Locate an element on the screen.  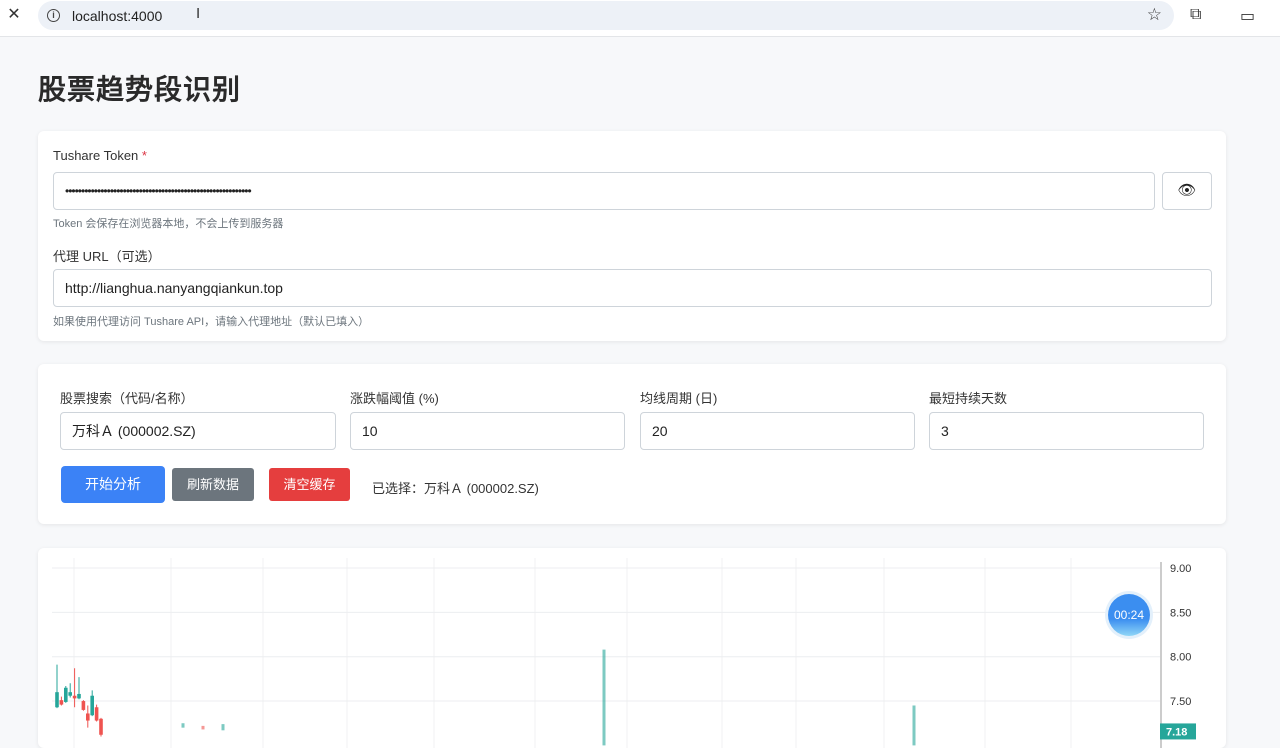
bookmark-star-icon: ☆ is located at coordinates (1154, 15).